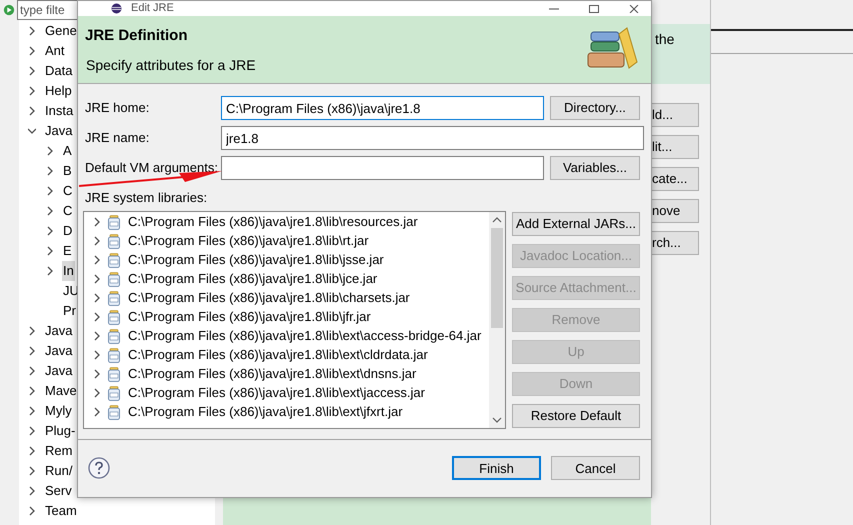 Image resolution: width=853 pixels, height=525 pixels. What do you see at coordinates (60, 431) in the screenshot?
I see `tree-item: Plug-` at bounding box center [60, 431].